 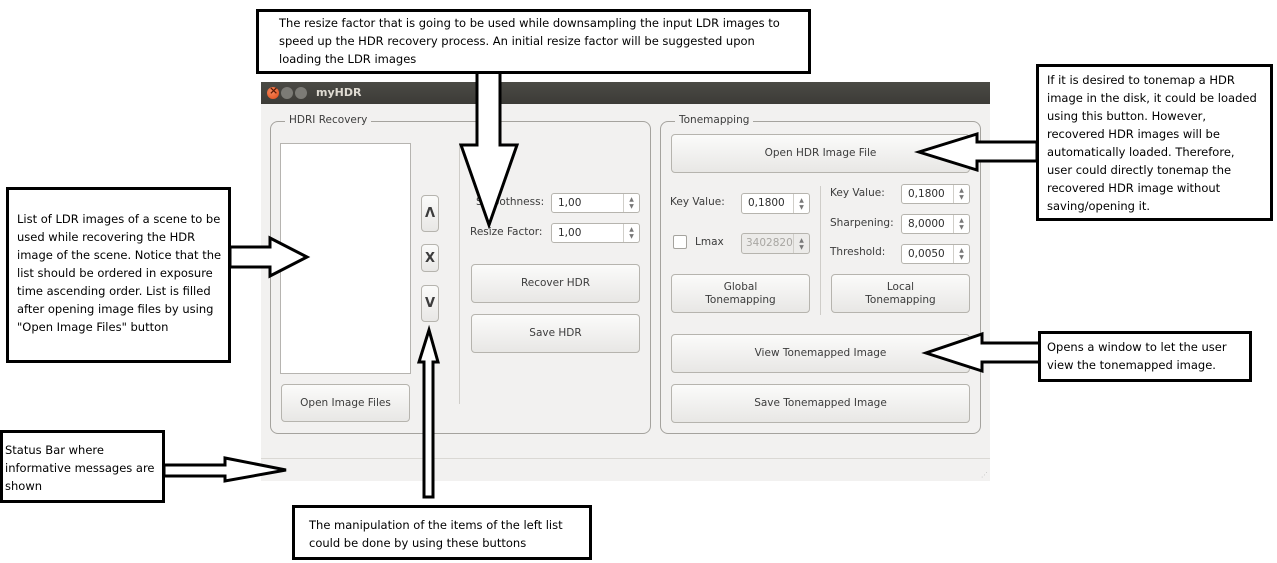 What do you see at coordinates (428, 411) in the screenshot?
I see `arrow-to-list-buttons` at bounding box center [428, 411].